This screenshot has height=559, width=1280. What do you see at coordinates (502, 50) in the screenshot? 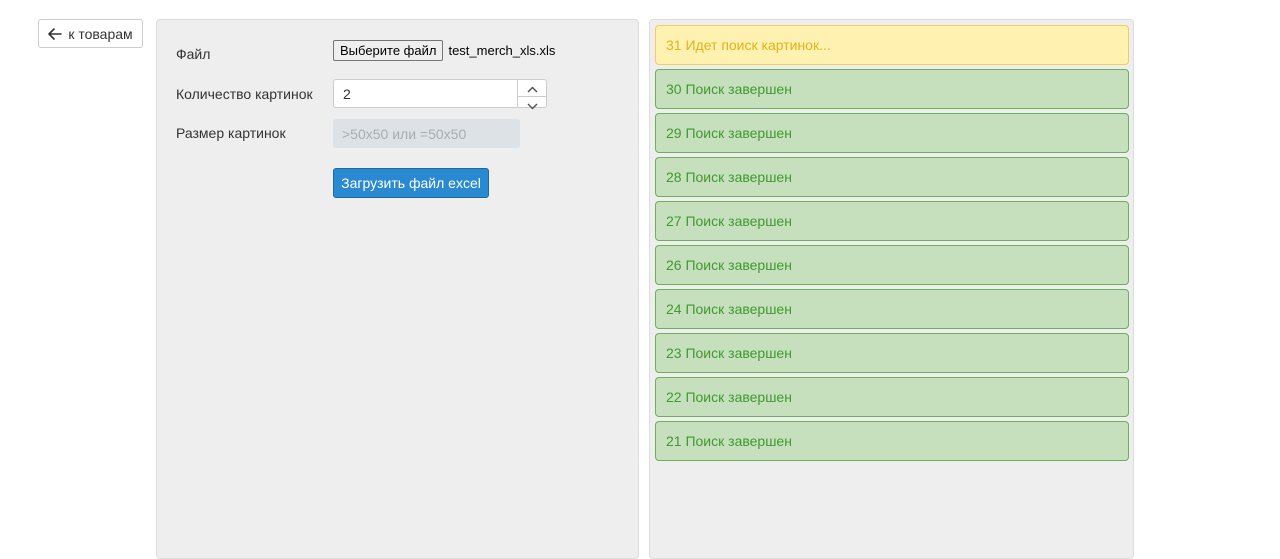
I see `selected-file-name: test_merch_xls.xls` at bounding box center [502, 50].